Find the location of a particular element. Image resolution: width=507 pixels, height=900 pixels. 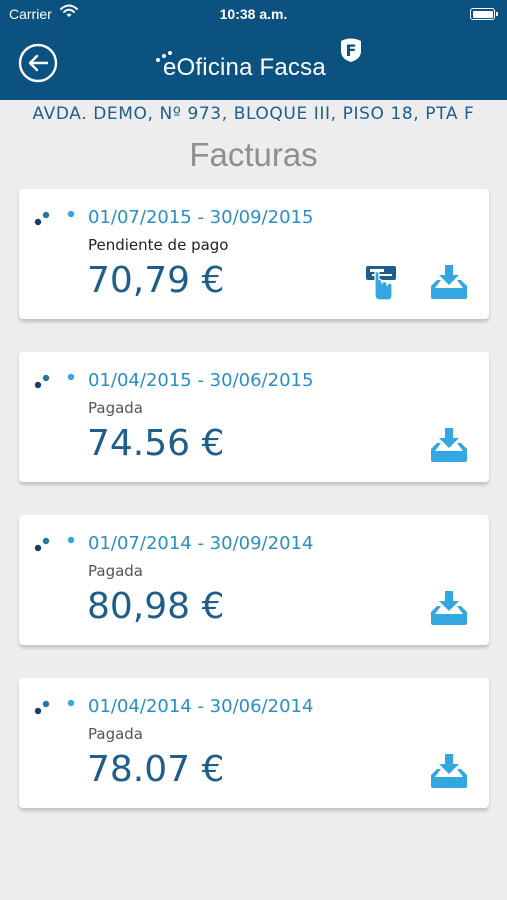

facsa-logo-icon: F is located at coordinates (351, 50).